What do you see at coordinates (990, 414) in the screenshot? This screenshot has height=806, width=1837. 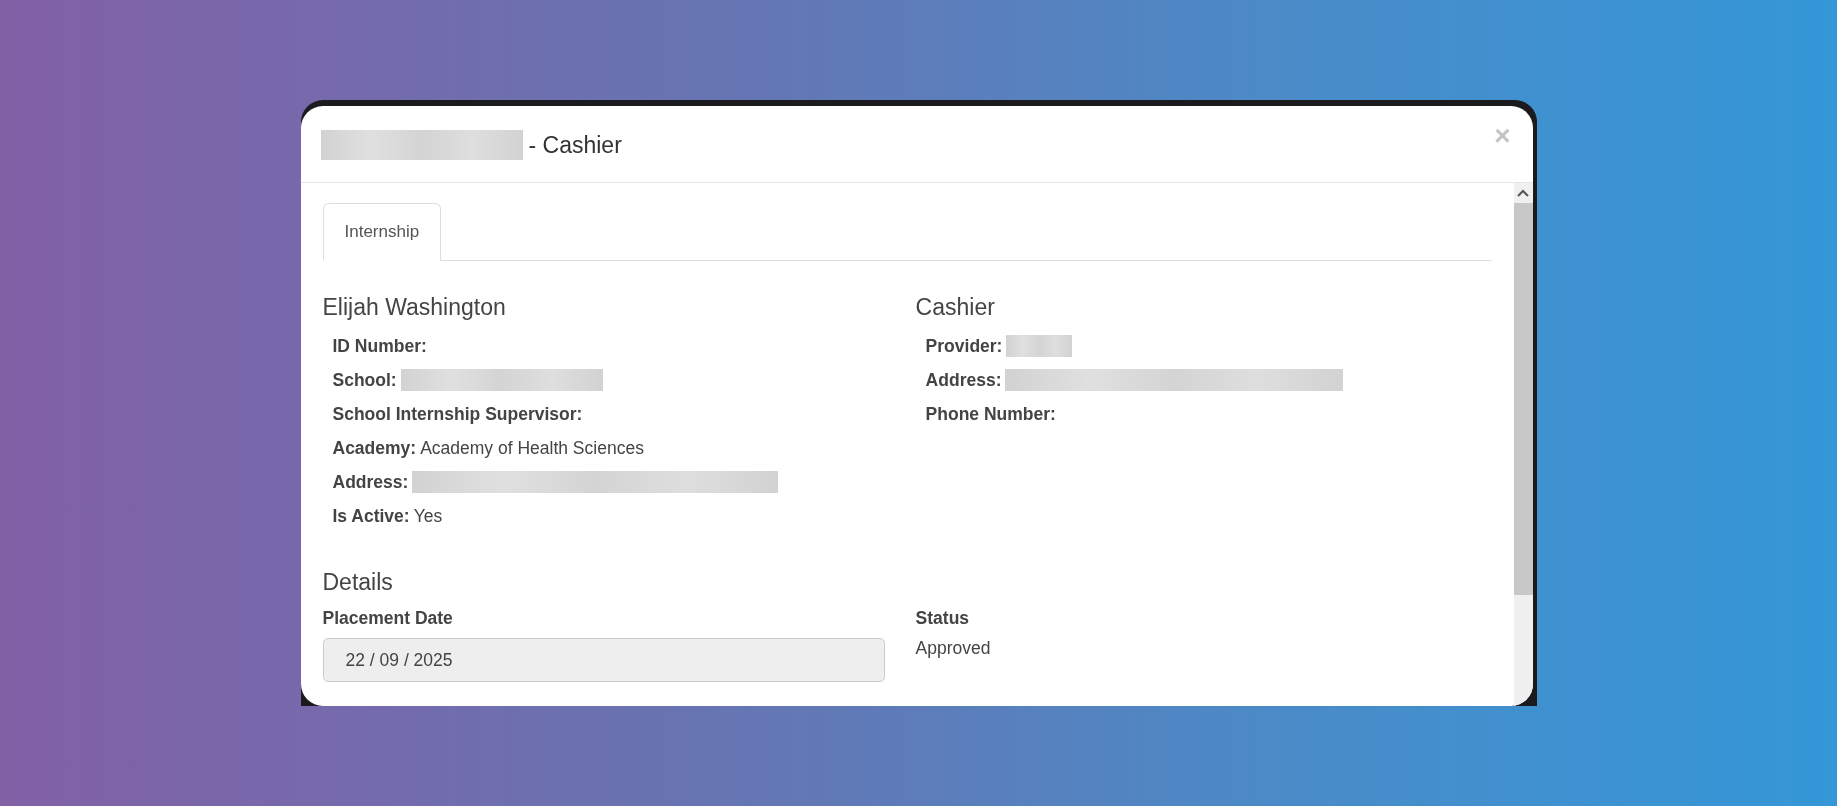 I see `field-label: Phone Number:` at bounding box center [990, 414].